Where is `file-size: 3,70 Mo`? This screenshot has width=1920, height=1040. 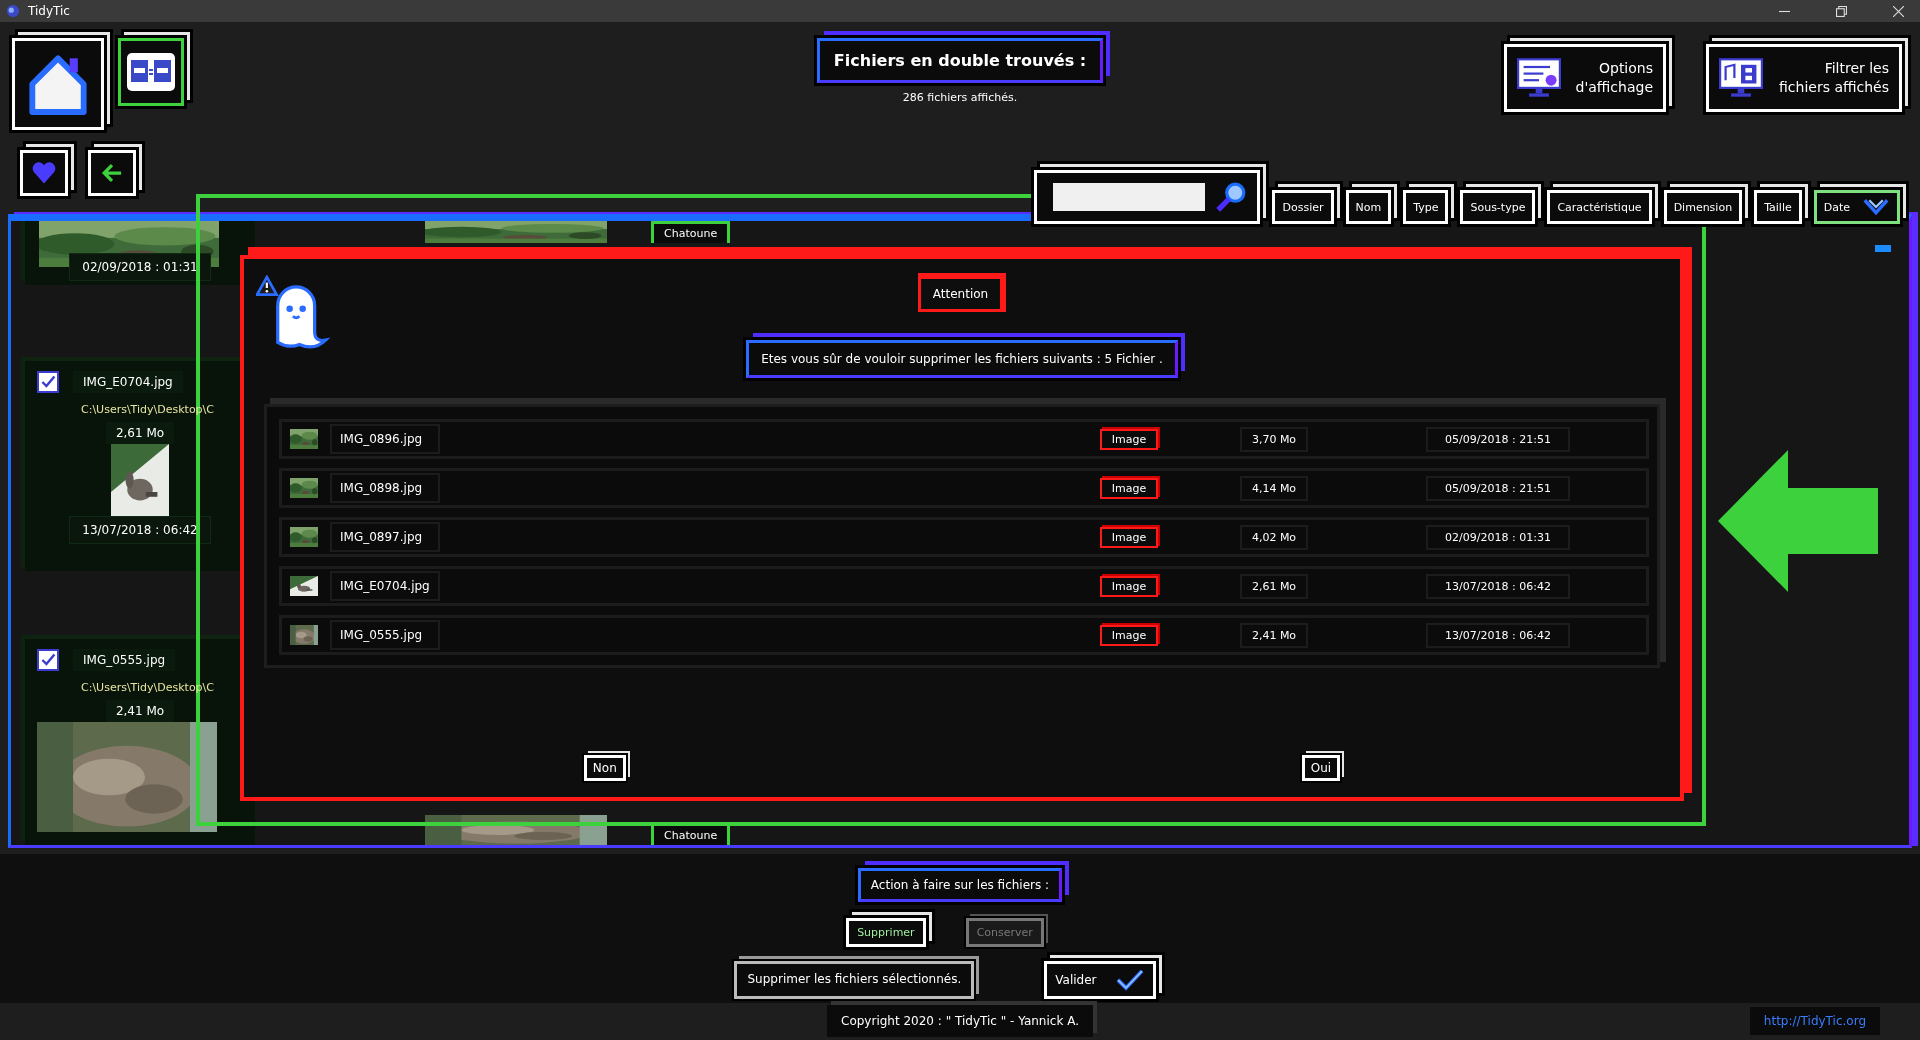 file-size: 3,70 Mo is located at coordinates (1274, 439).